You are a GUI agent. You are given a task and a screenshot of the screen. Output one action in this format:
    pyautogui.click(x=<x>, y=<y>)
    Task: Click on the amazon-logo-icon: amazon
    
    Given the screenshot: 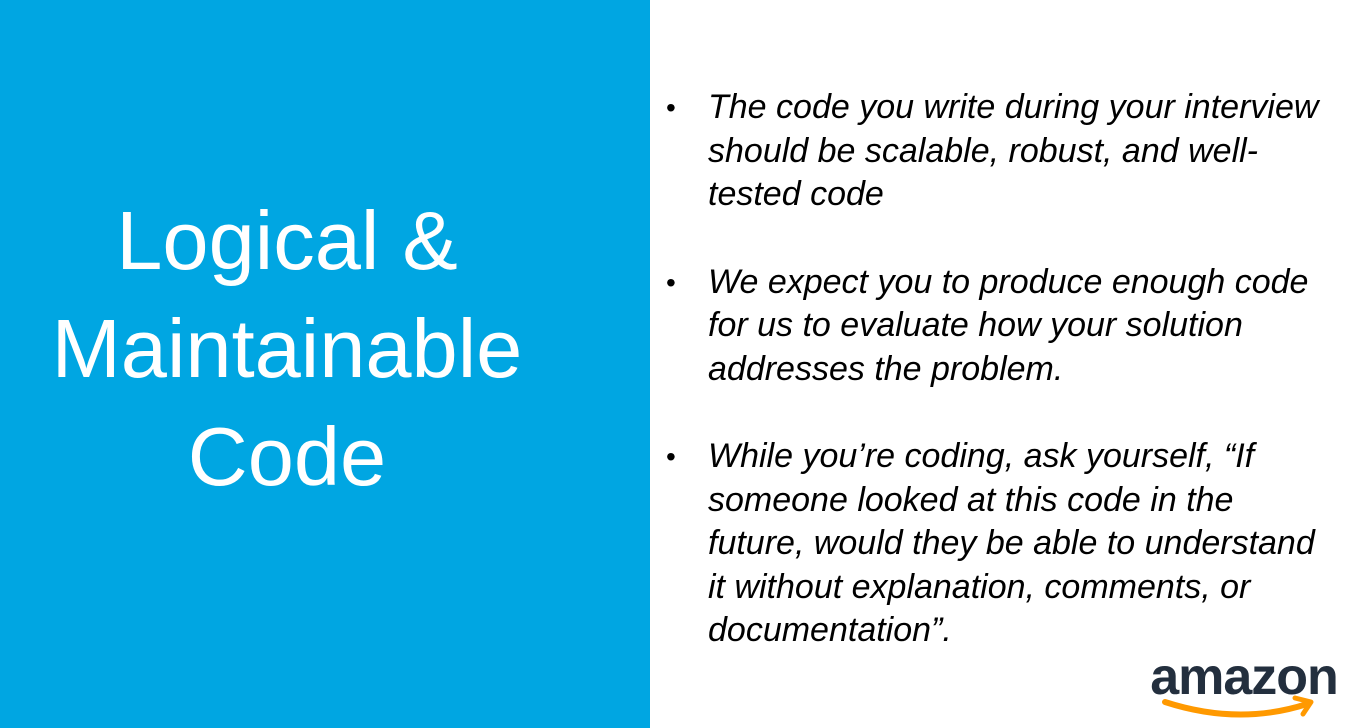 What is the action you would take?
    pyautogui.click(x=1244, y=684)
    